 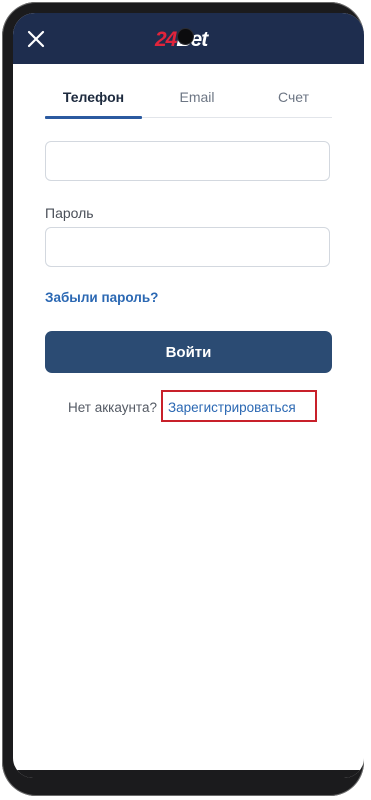 What do you see at coordinates (36, 39) in the screenshot?
I see `close-icon` at bounding box center [36, 39].